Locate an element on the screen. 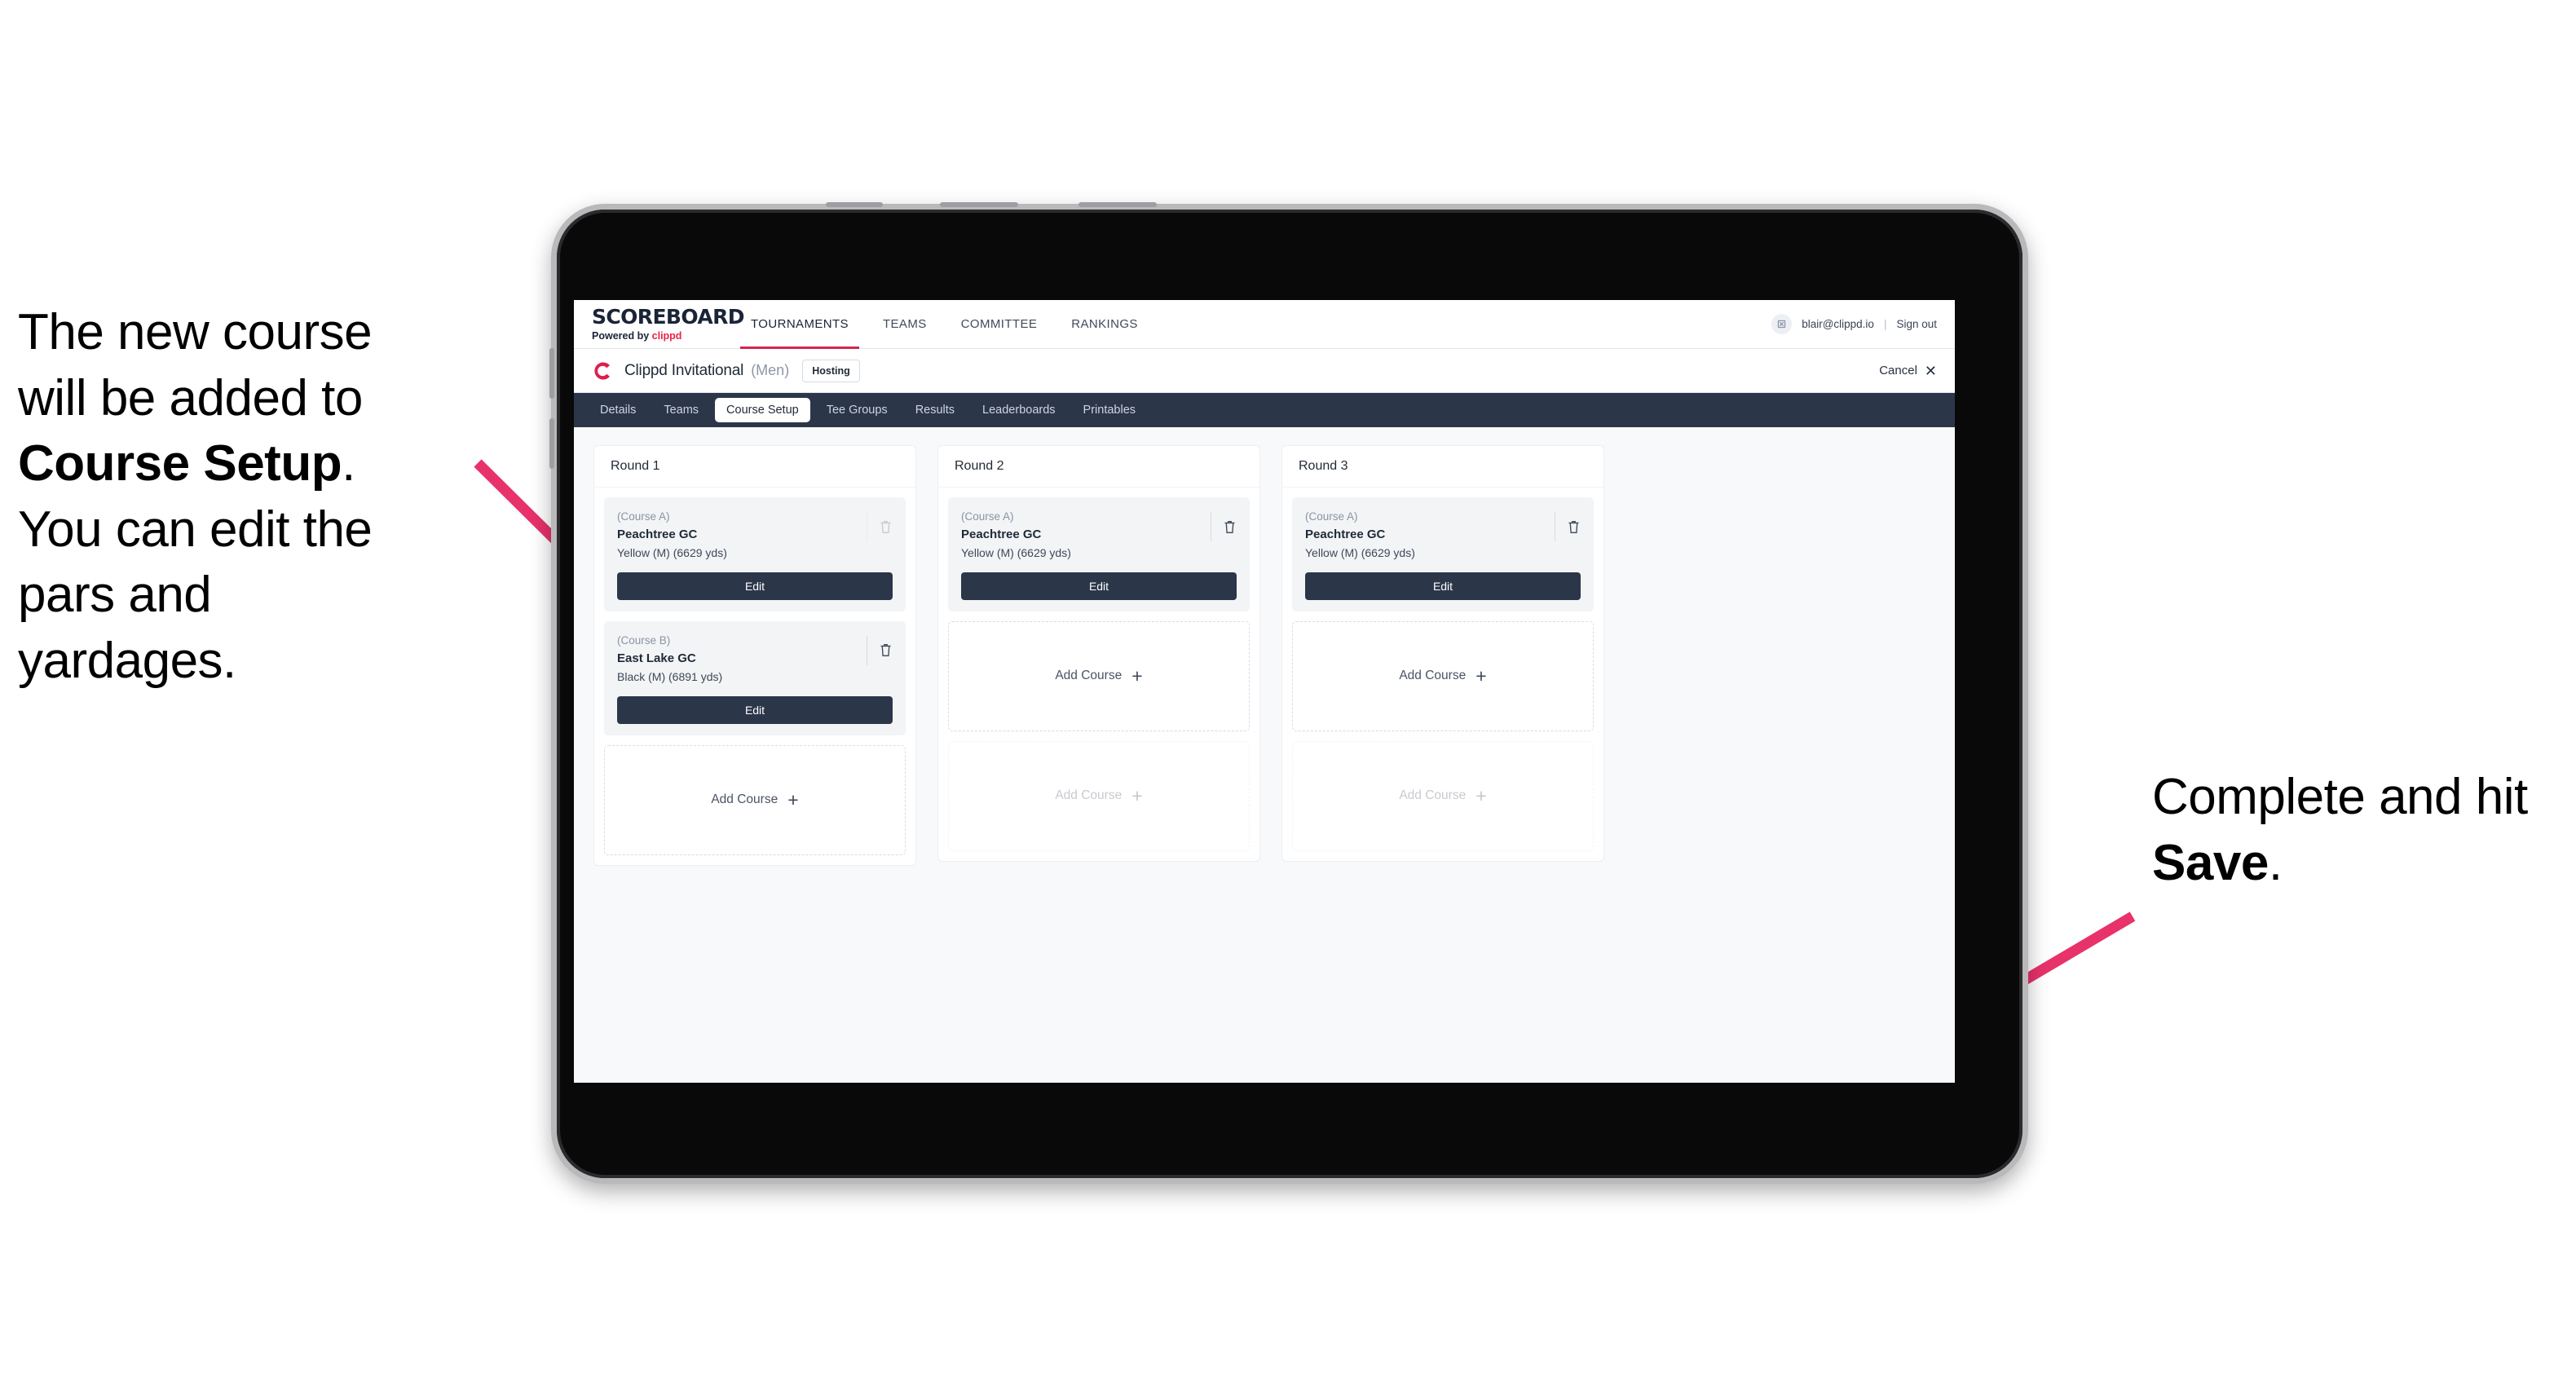 The image size is (2576, 1386). sign-out-link: Sign out is located at coordinates (1916, 324).